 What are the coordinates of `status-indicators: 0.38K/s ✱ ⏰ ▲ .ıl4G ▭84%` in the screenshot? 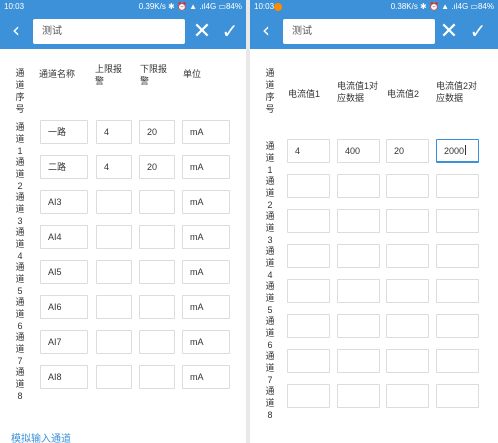 It's located at (442, 6).